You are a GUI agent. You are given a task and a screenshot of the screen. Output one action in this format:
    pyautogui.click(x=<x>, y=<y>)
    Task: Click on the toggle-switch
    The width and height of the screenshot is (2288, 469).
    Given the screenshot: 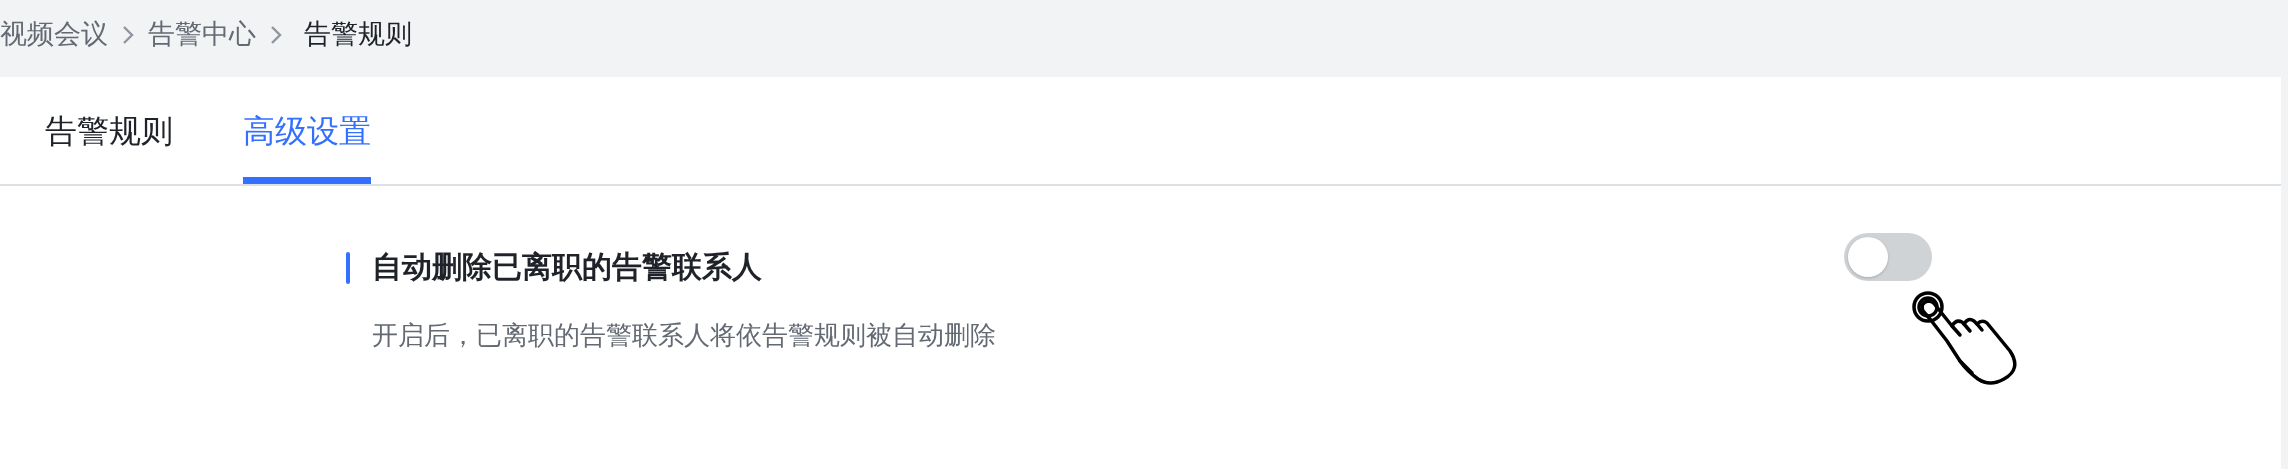 What is the action you would take?
    pyautogui.click(x=1888, y=257)
    